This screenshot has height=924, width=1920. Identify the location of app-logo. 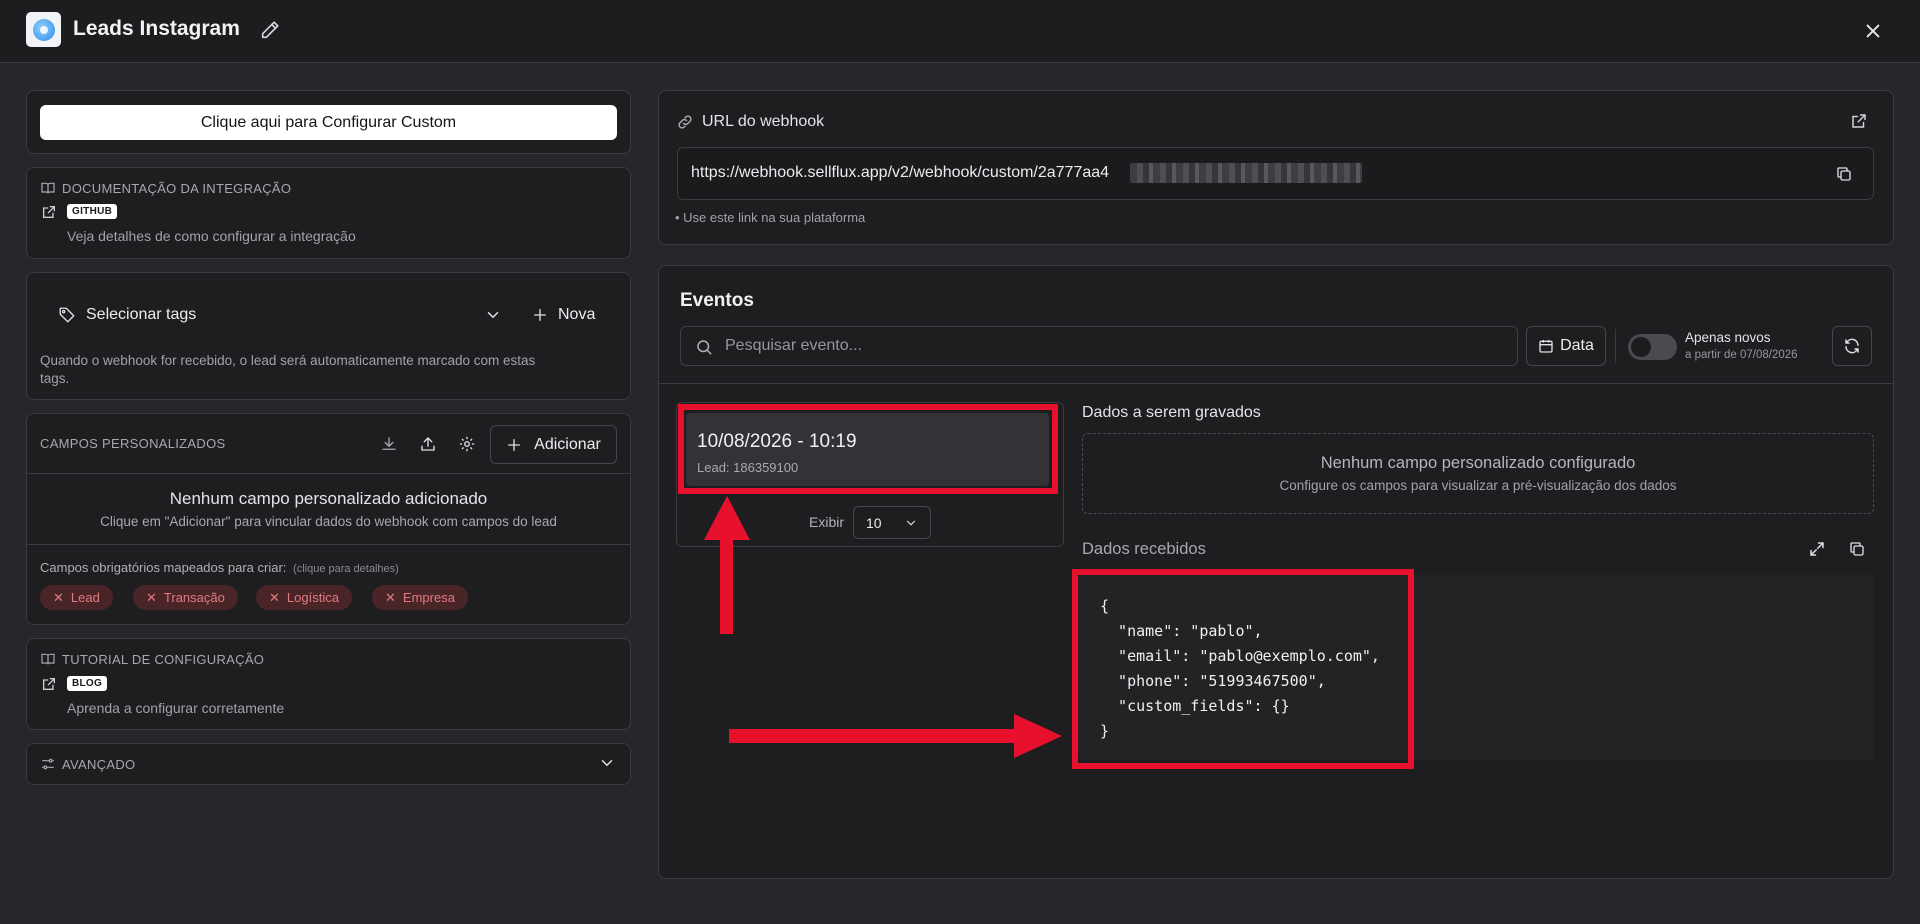
(43, 29).